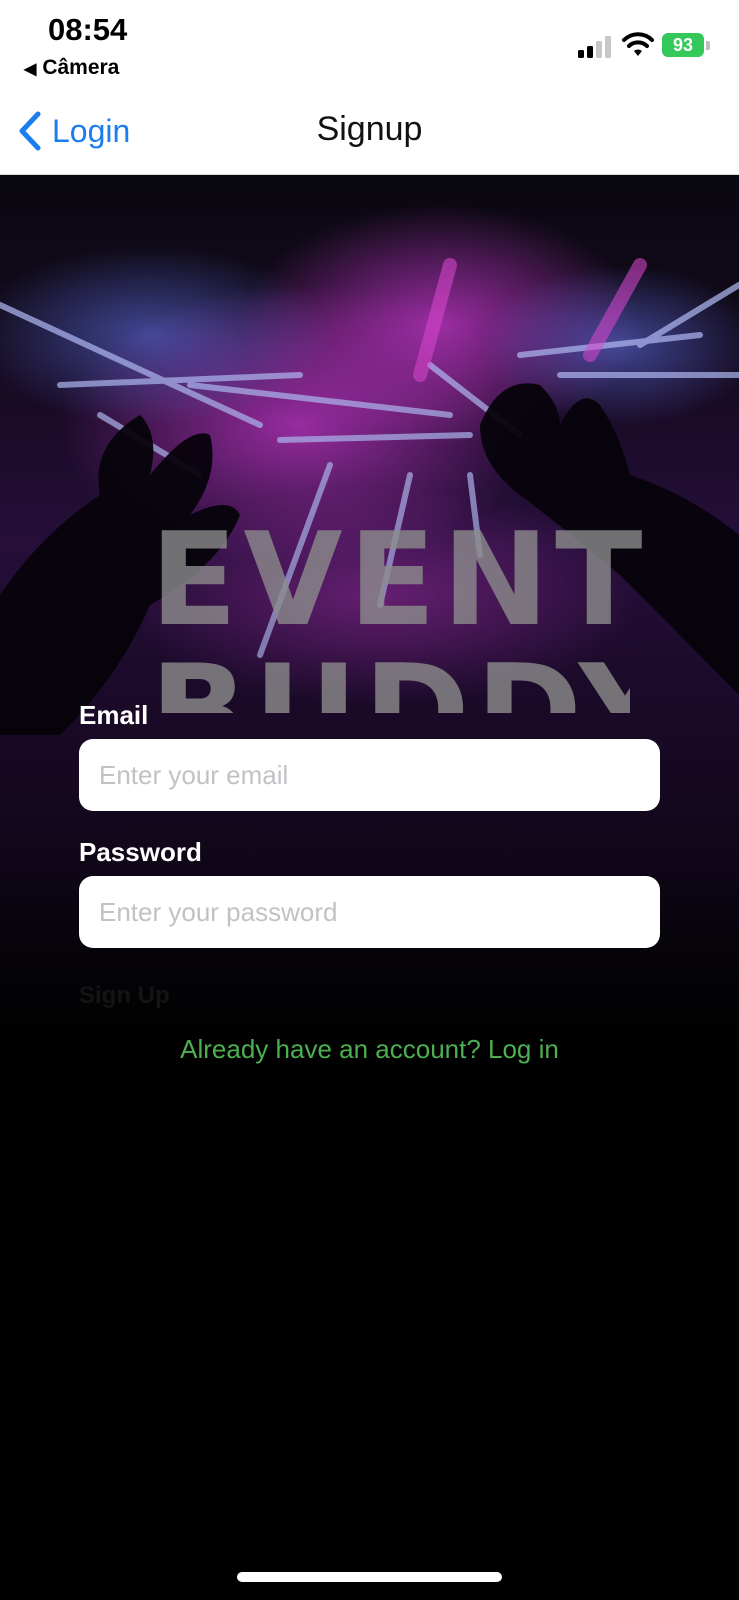 The width and height of the screenshot is (739, 1600). What do you see at coordinates (708, 45) in the screenshot?
I see `battery-cap` at bounding box center [708, 45].